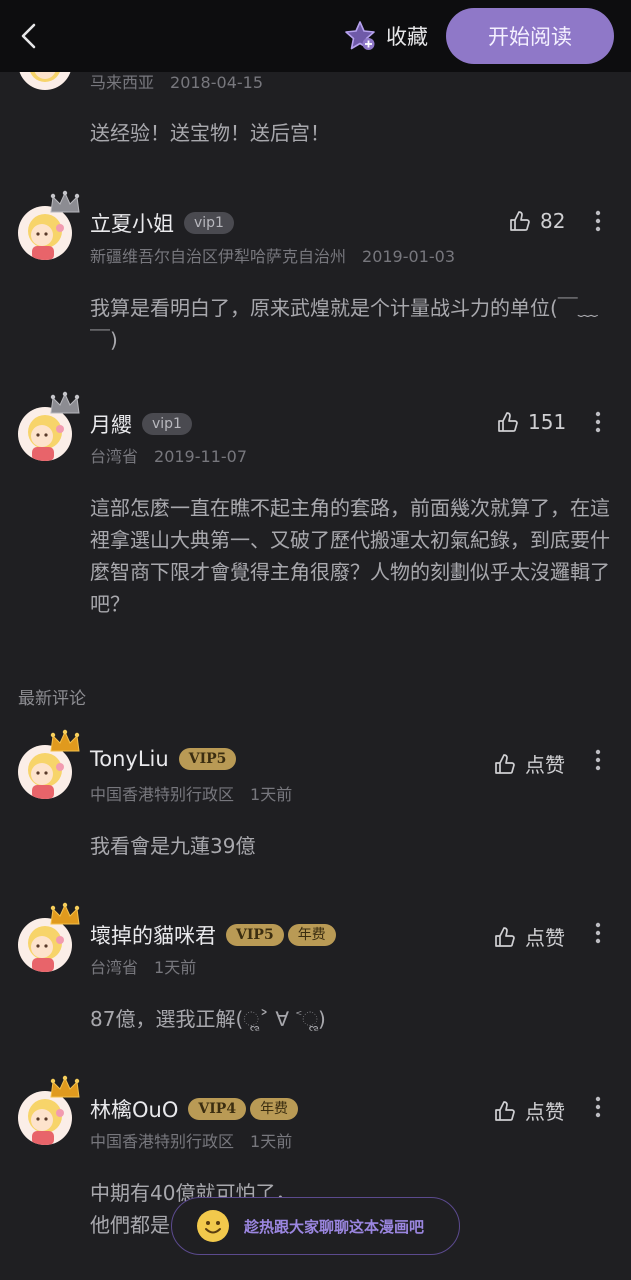 This screenshot has height=1280, width=631. Describe the element at coordinates (52, 699) in the screenshot. I see `latest-comments-title: 最新评论` at that location.